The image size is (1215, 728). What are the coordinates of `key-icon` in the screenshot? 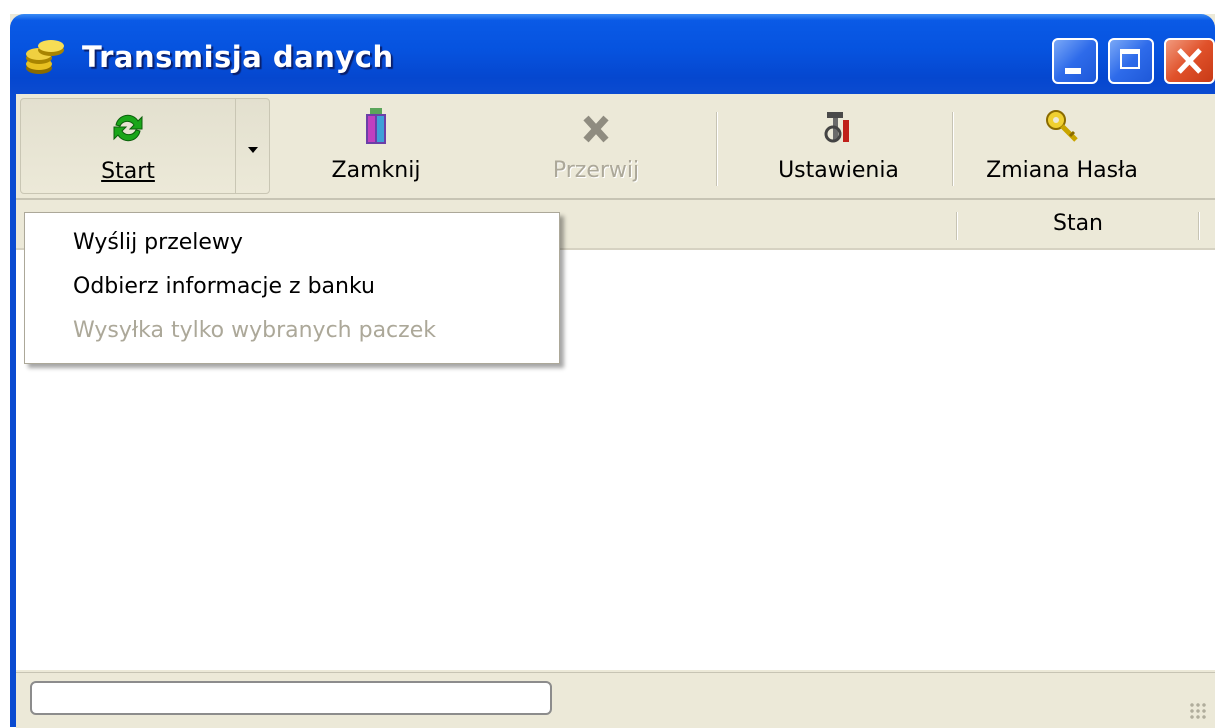 It's located at (1062, 126).